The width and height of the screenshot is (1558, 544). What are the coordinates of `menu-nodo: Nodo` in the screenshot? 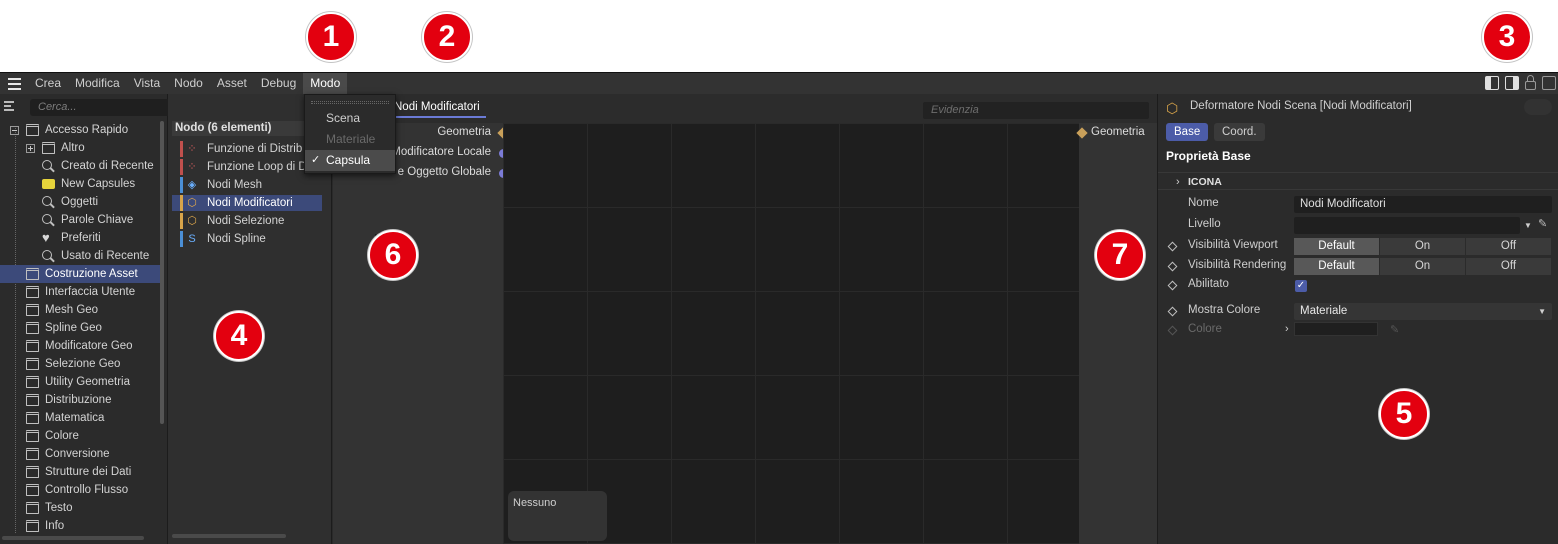 It's located at (188, 83).